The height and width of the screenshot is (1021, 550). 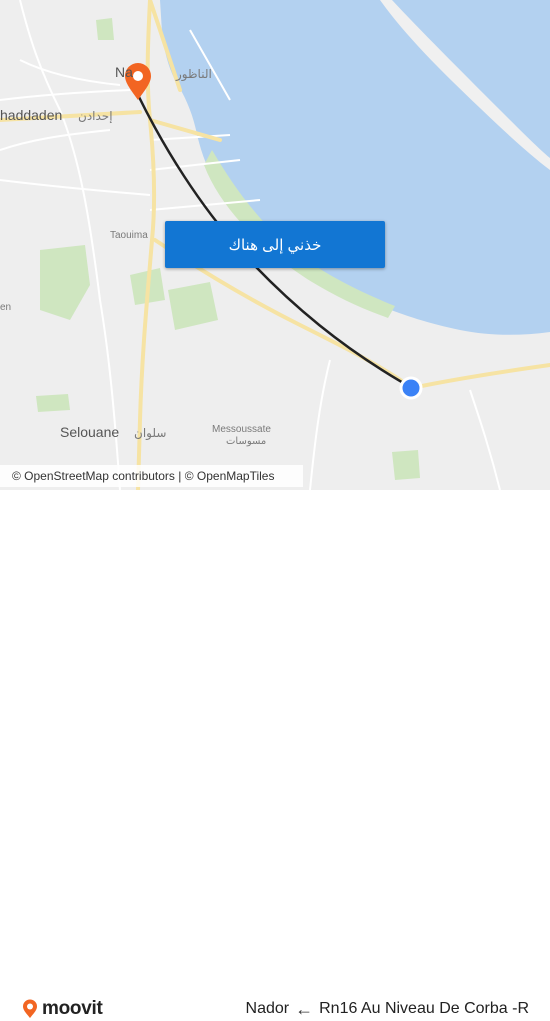 What do you see at coordinates (129, 235) in the screenshot?
I see `place-label-taouima: Taouima` at bounding box center [129, 235].